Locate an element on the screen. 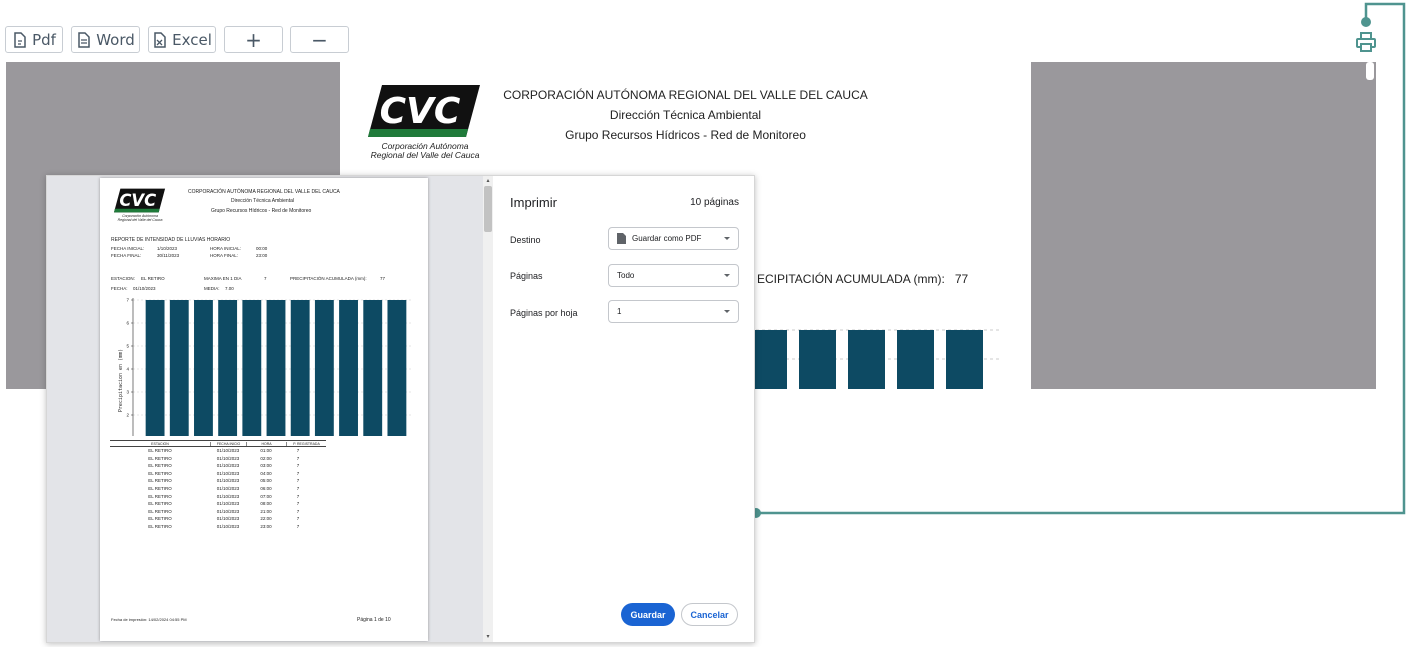 The width and height of the screenshot is (1408, 647). print-title: Imprimir is located at coordinates (533, 202).